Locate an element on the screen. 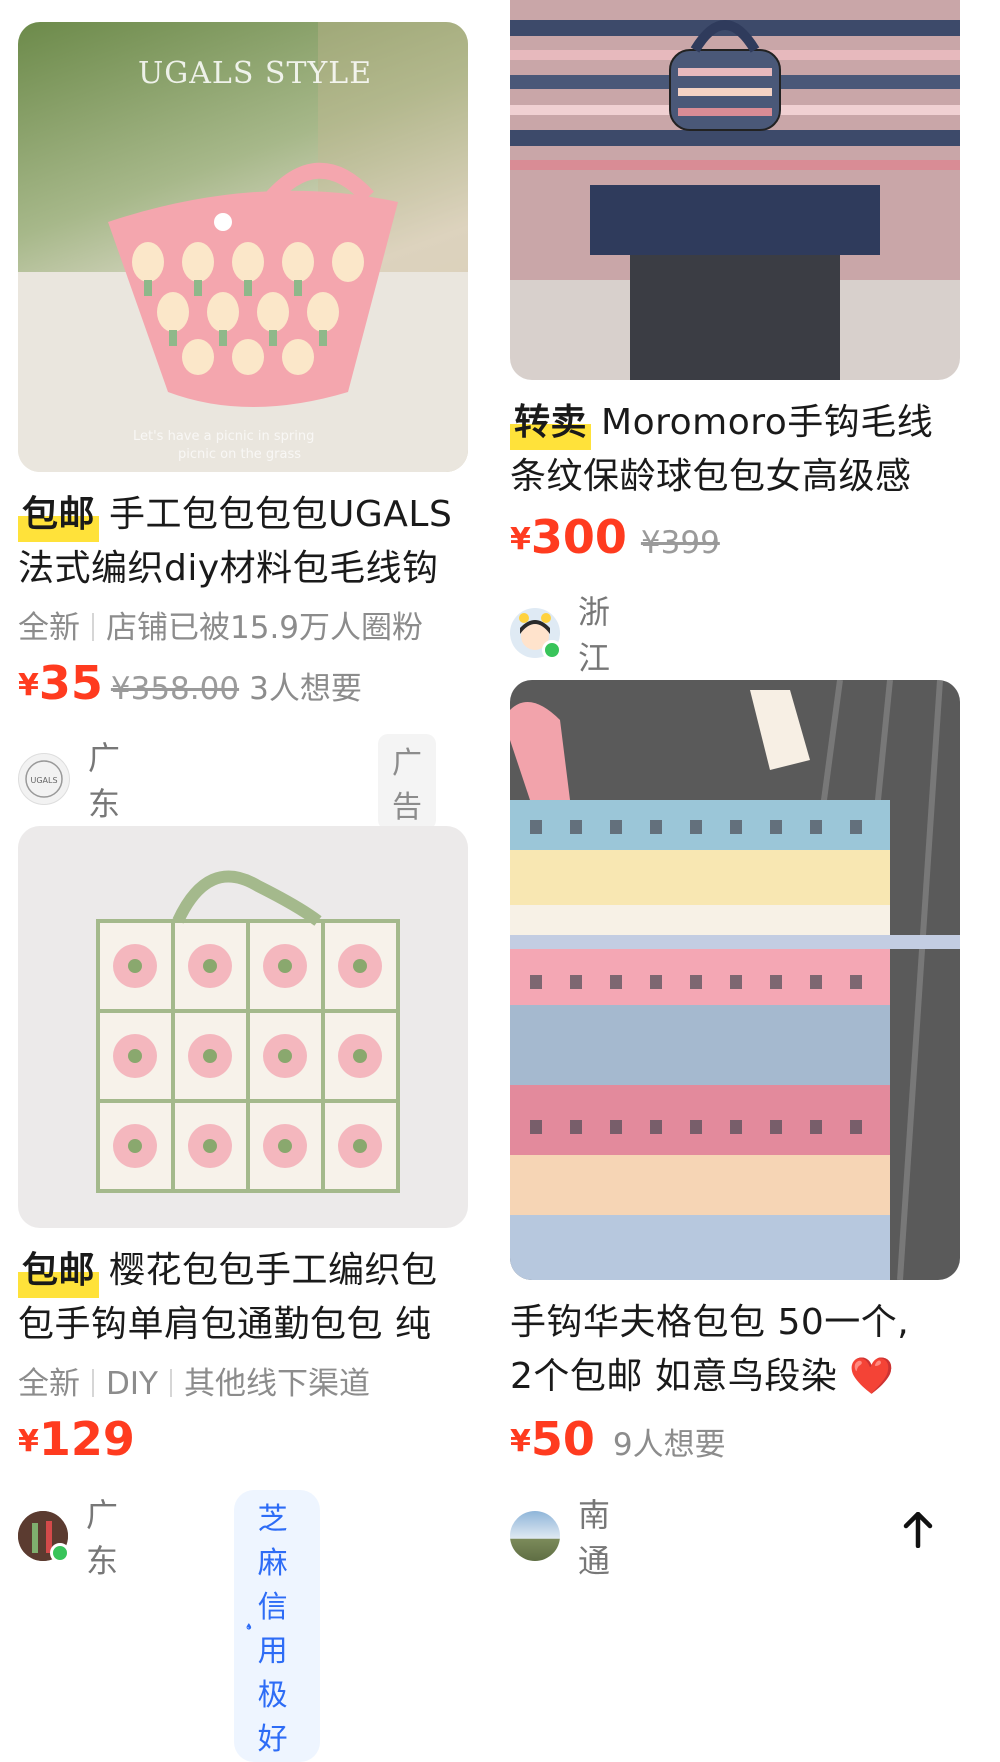  svg-text: picnic on the grass is located at coordinates (239, 454).